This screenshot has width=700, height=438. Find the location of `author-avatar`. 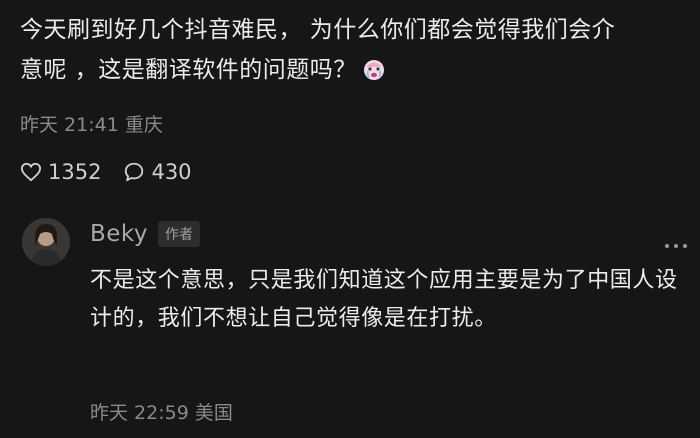

author-avatar is located at coordinates (46, 242).